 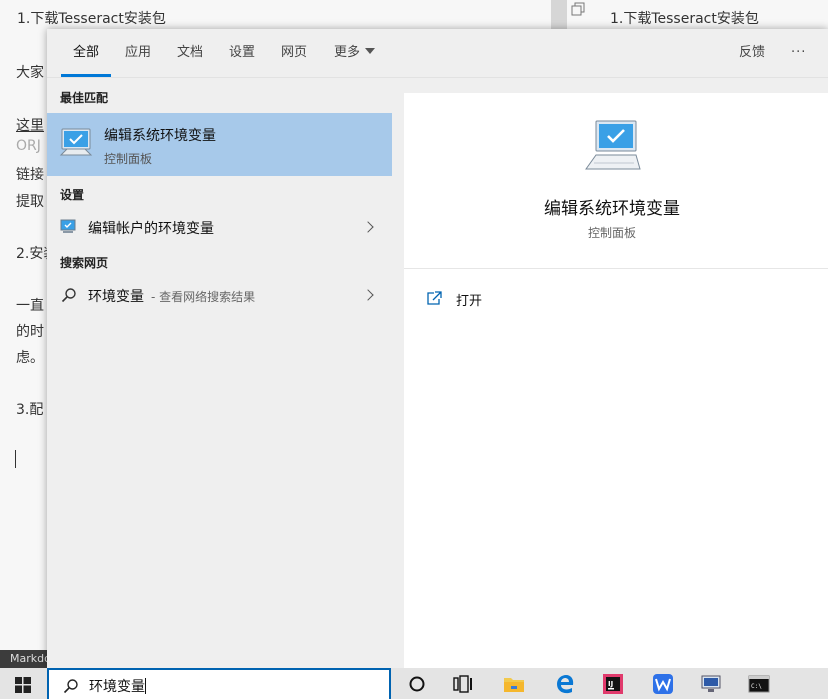 What do you see at coordinates (756, 686) in the screenshot?
I see `svg-text: C:\` at bounding box center [756, 686].